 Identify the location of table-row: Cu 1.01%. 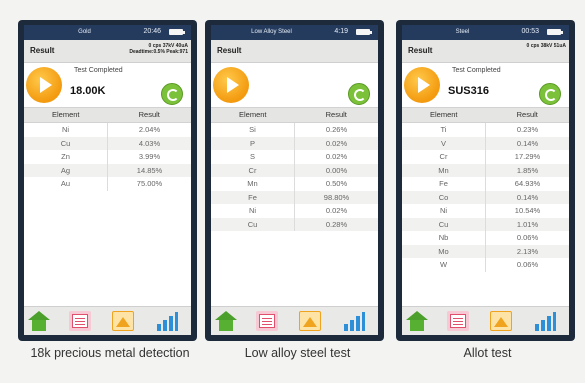
(485, 224).